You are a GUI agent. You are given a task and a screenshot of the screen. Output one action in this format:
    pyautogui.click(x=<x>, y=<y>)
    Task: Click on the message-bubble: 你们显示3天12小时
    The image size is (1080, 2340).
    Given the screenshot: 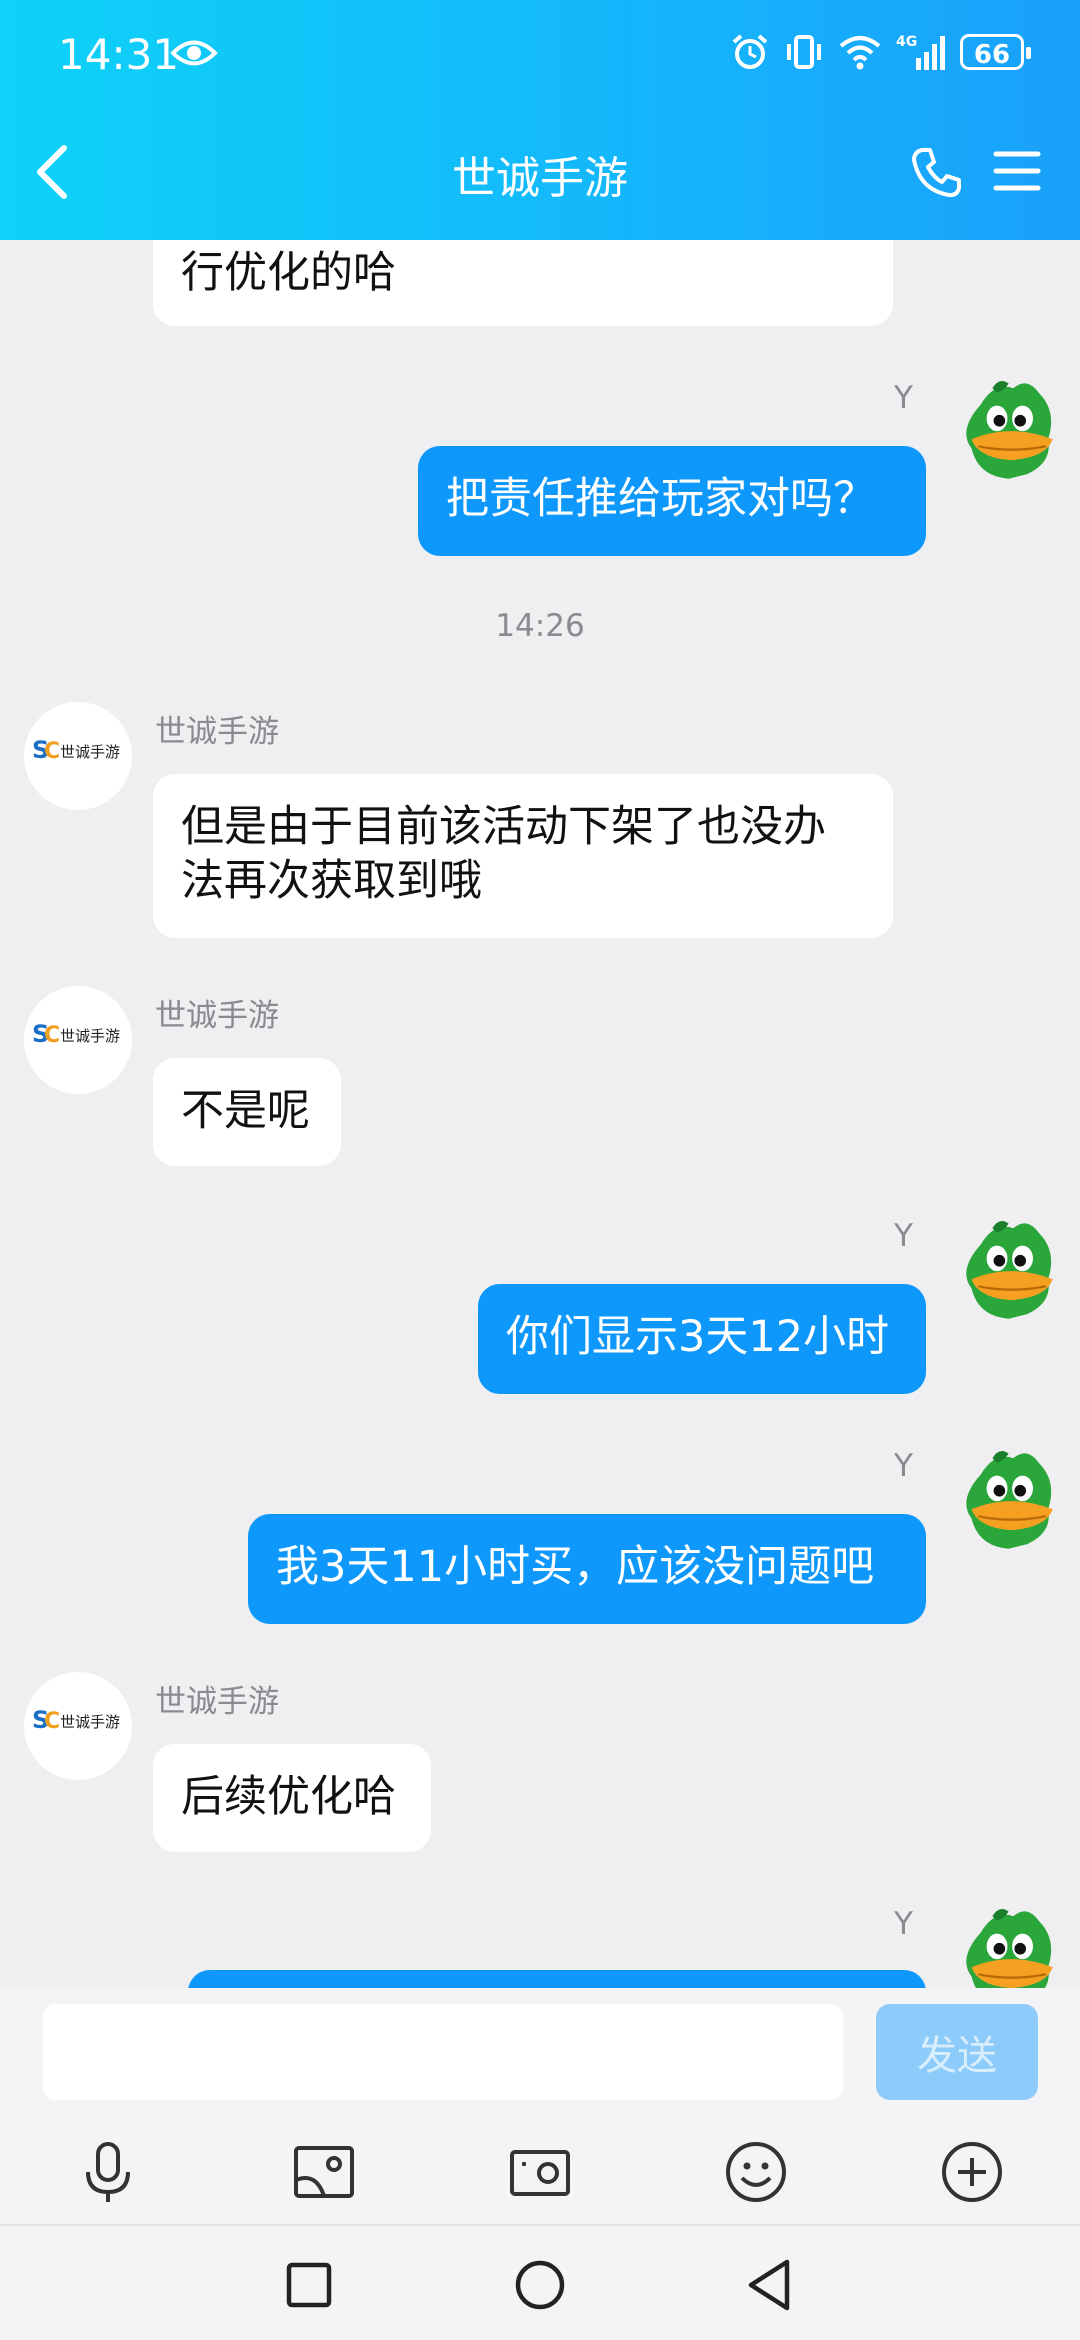 What is the action you would take?
    pyautogui.click(x=702, y=1339)
    